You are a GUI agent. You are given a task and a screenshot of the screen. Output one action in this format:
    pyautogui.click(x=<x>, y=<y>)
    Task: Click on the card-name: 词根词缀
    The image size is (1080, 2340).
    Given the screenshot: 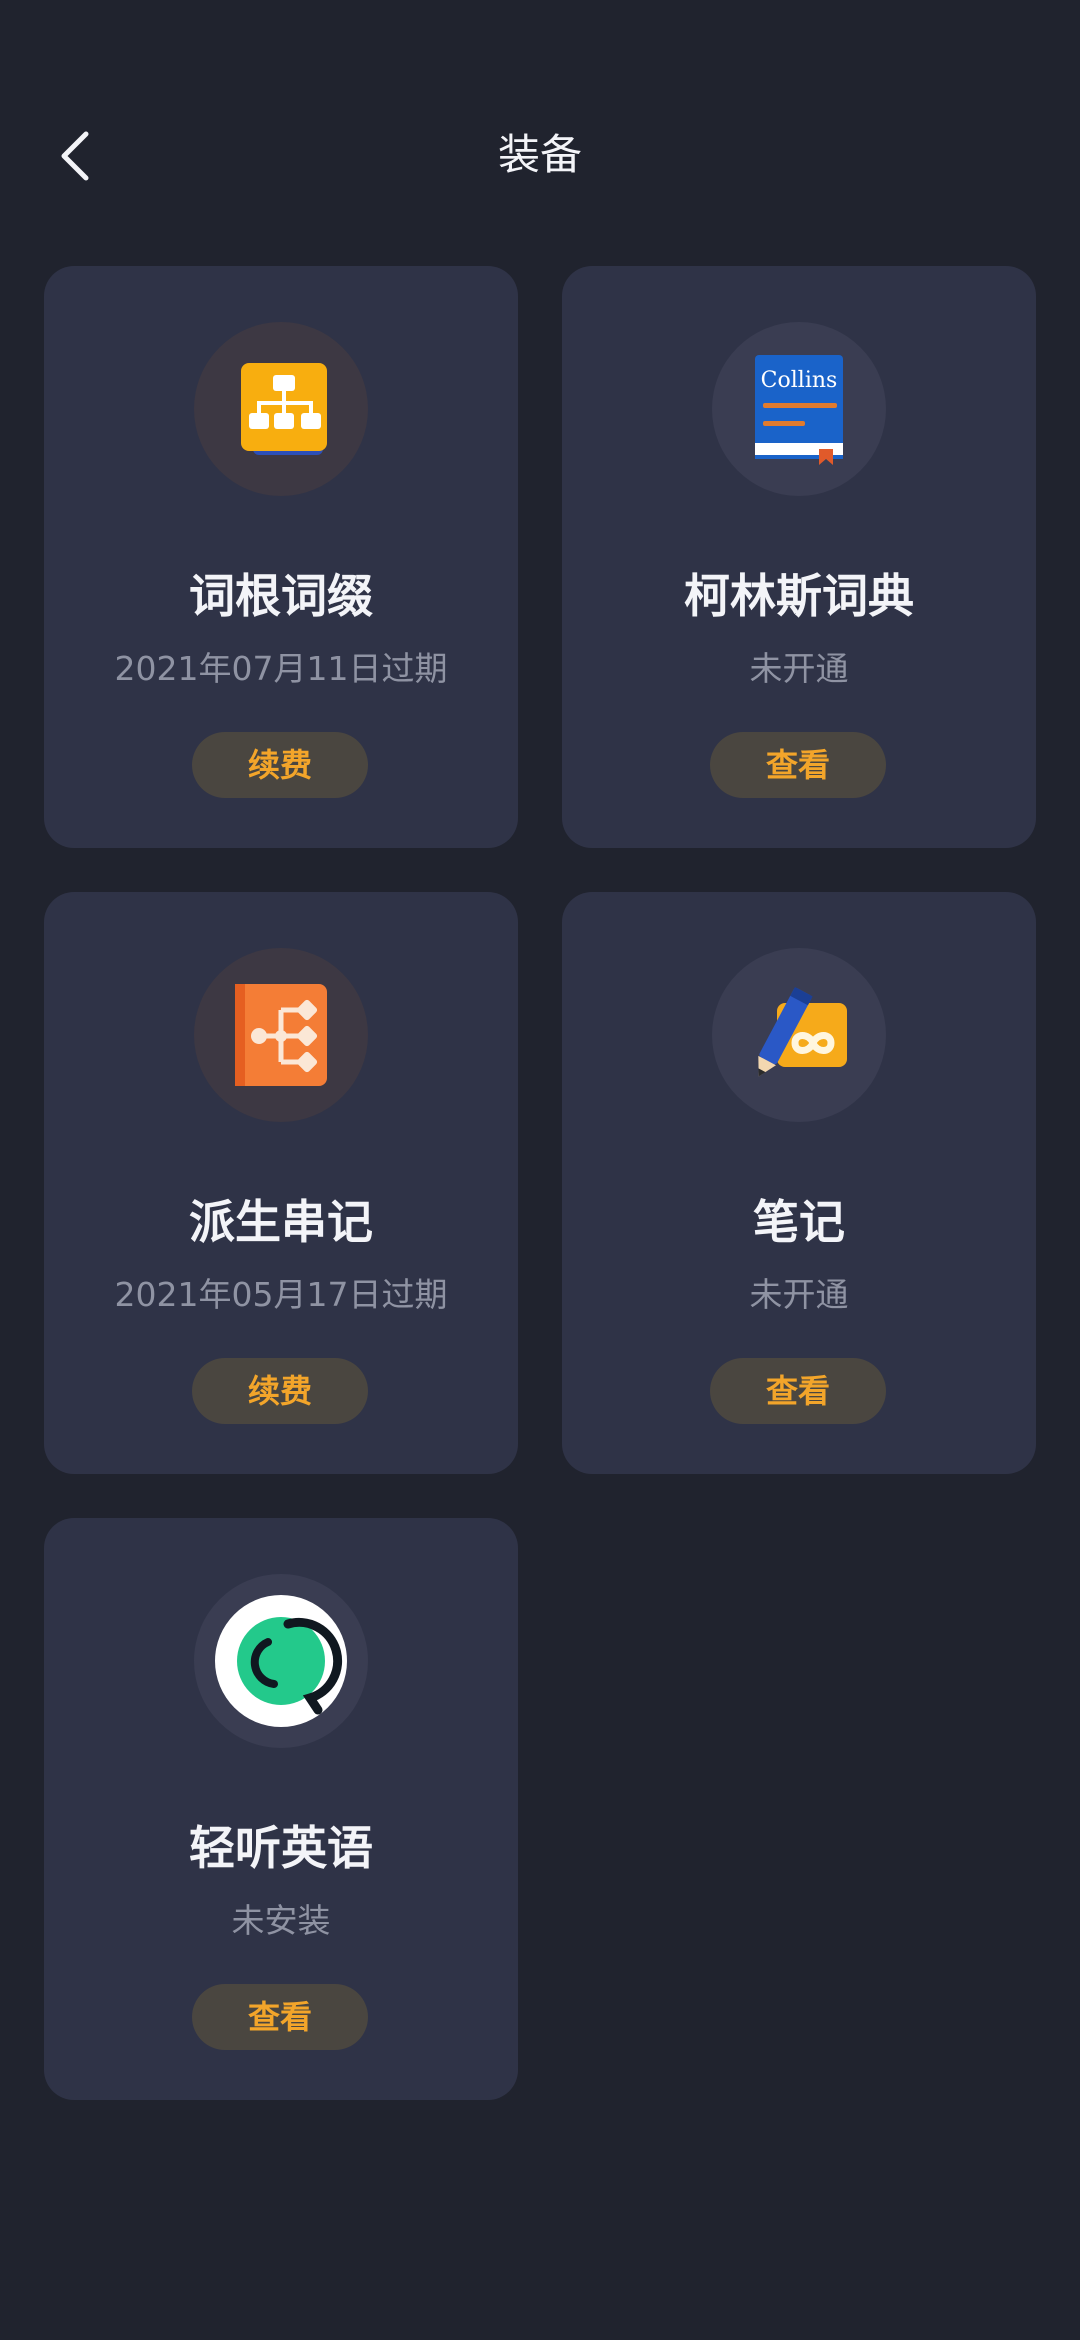 What is the action you would take?
    pyautogui.click(x=281, y=596)
    